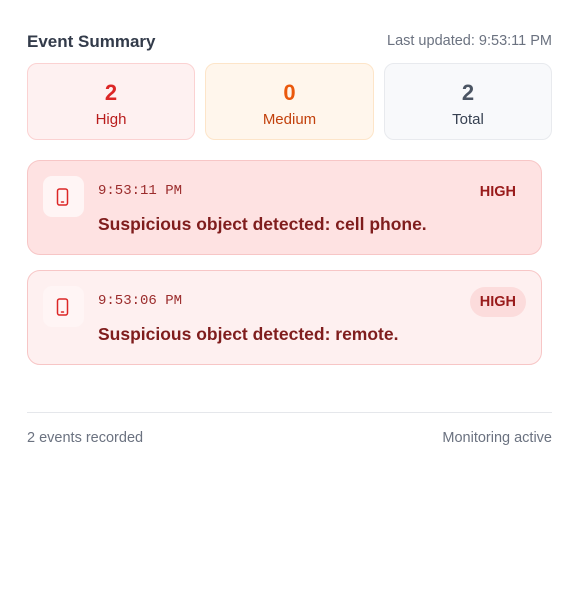  Describe the element at coordinates (289, 119) in the screenshot. I see `stat-medium-label: Medium` at that location.